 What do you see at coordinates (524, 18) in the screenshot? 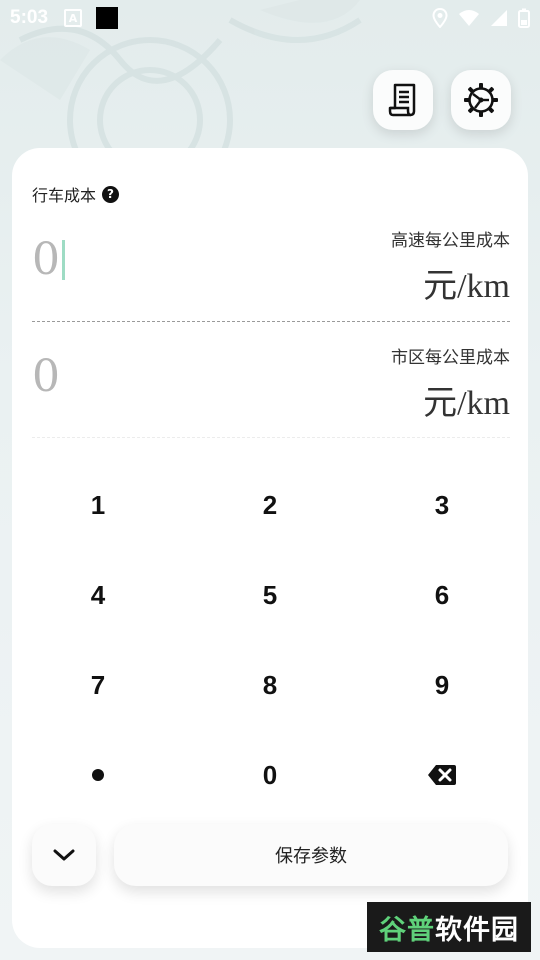
I see `battery-icon` at bounding box center [524, 18].